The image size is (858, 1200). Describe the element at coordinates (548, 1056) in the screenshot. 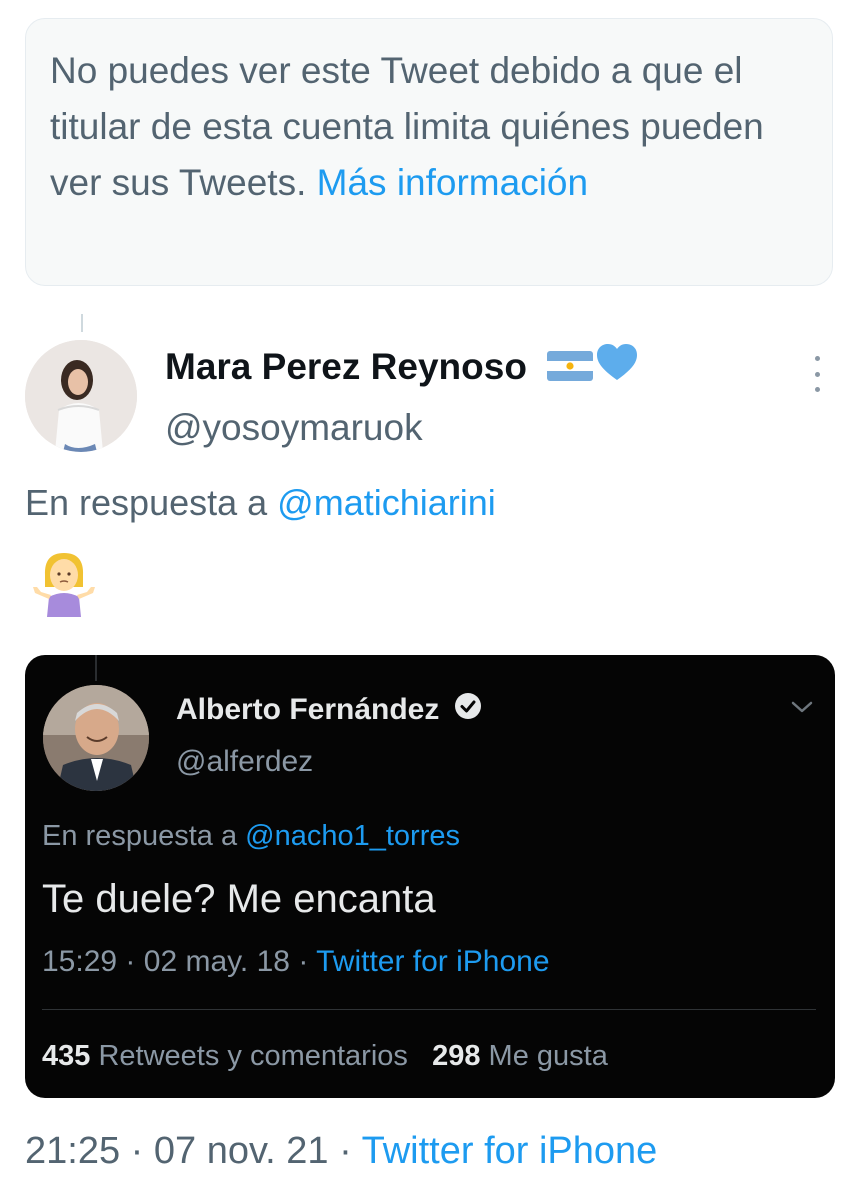

I see `likes-label: Me gusta` at that location.